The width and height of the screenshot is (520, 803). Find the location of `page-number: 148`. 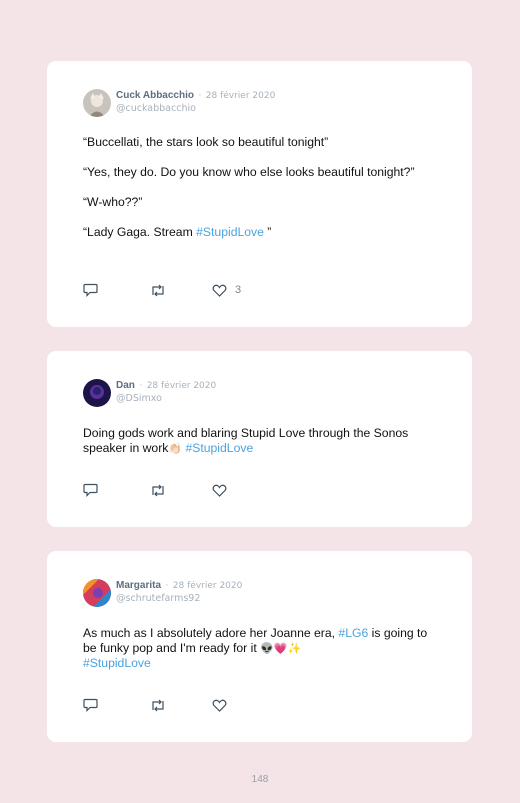

page-number: 148 is located at coordinates (260, 779).